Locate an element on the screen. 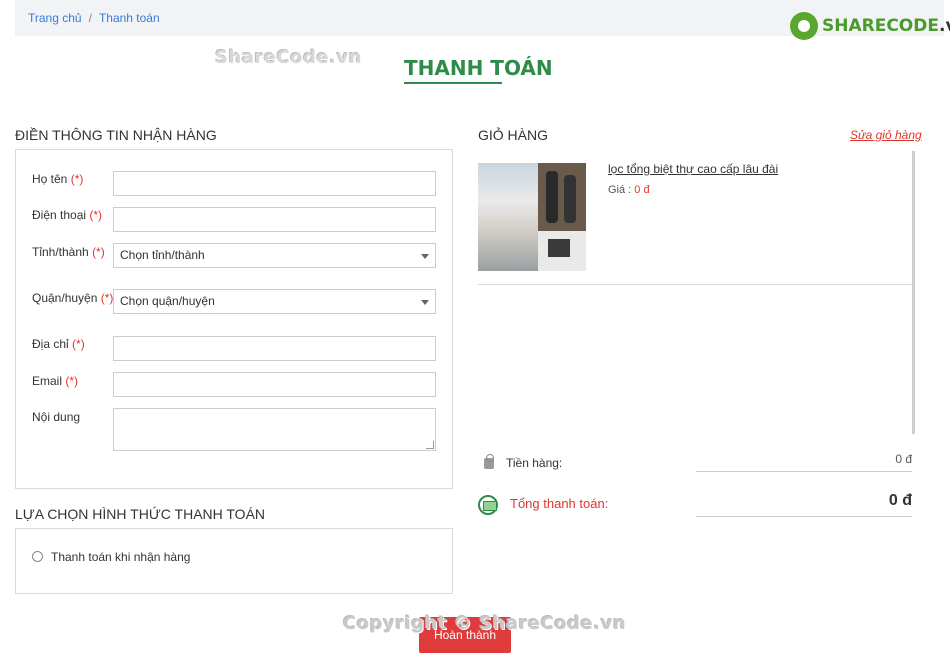 This screenshot has height=655, width=950. product-image-device is located at coordinates (562, 251).